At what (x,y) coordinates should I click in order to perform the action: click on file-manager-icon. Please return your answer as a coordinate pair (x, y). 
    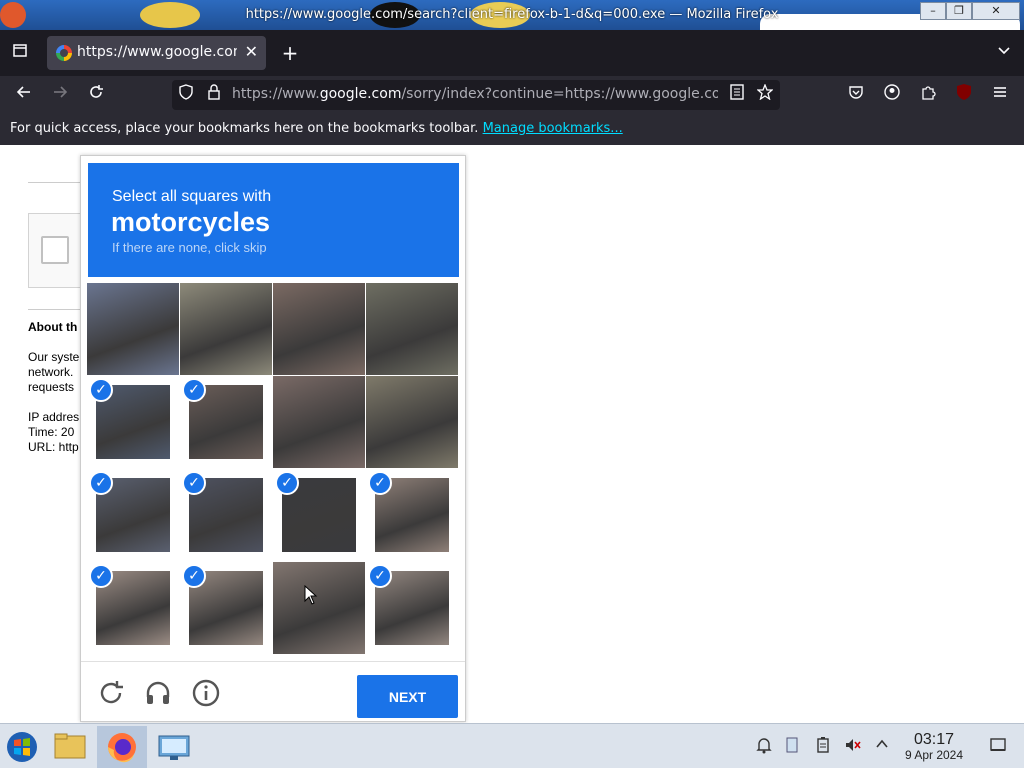
    Looking at the image, I should click on (70, 747).